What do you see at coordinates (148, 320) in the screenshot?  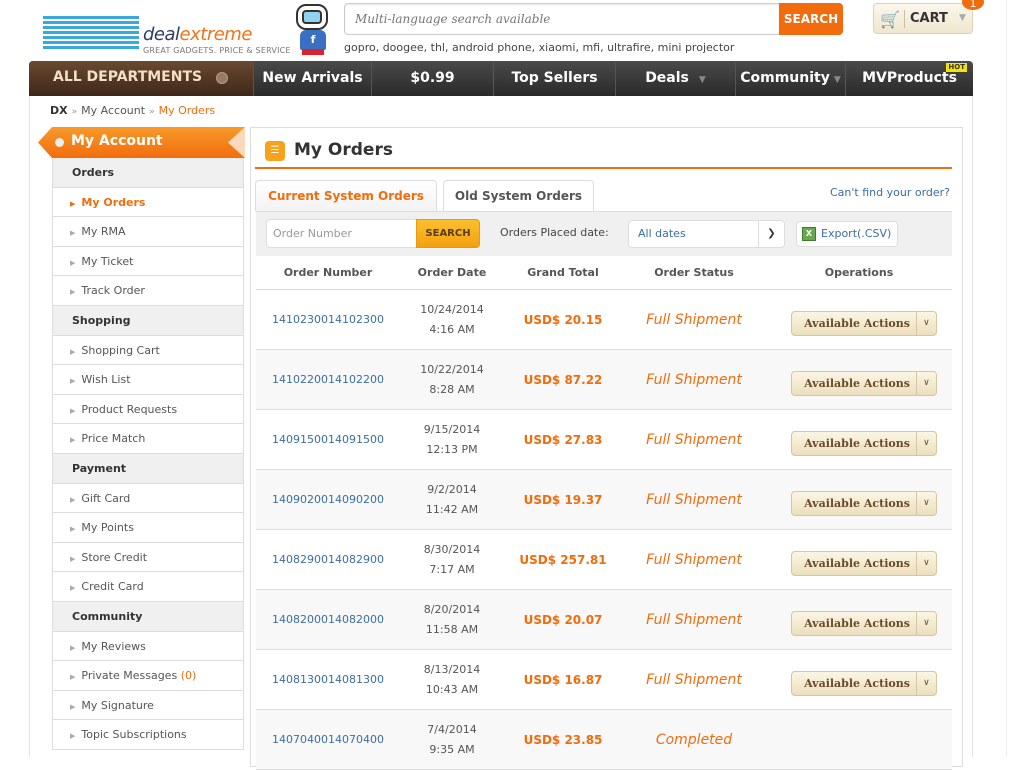 I see `sidebar-group-shopping: Shopping` at bounding box center [148, 320].